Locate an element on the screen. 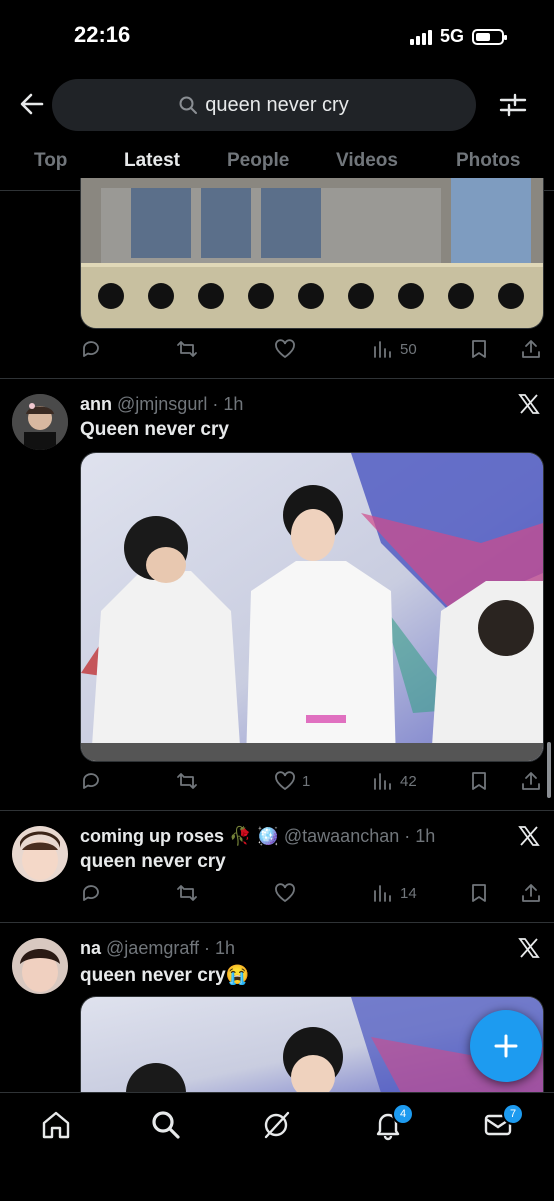 The image size is (554, 1201). grok-icon is located at coordinates (277, 1125).